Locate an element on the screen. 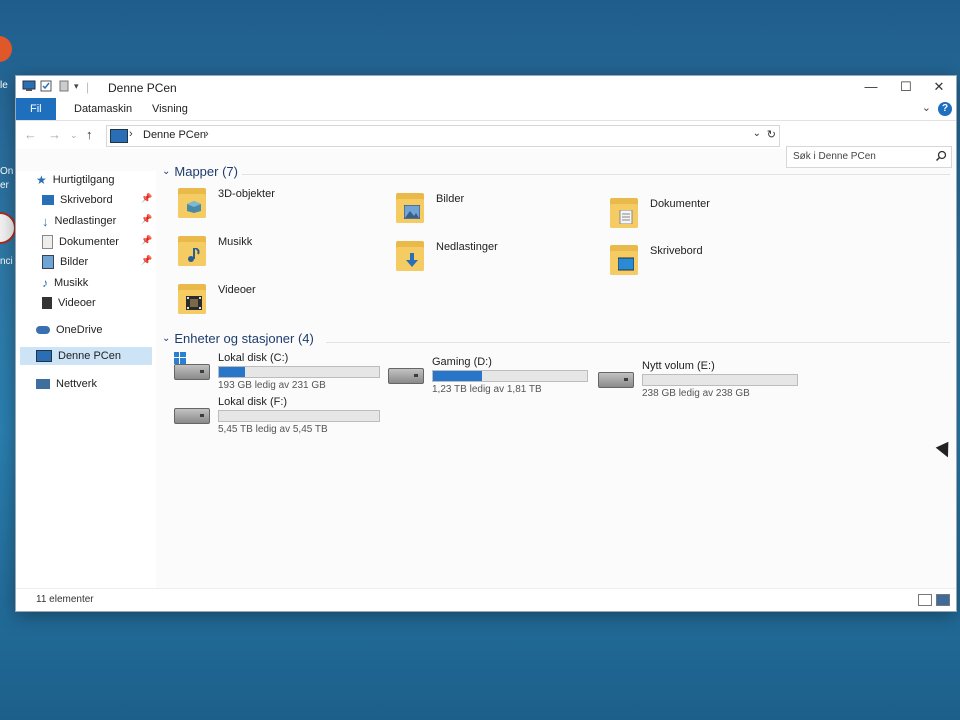  forward-arrow-icon: → is located at coordinates (54, 134).